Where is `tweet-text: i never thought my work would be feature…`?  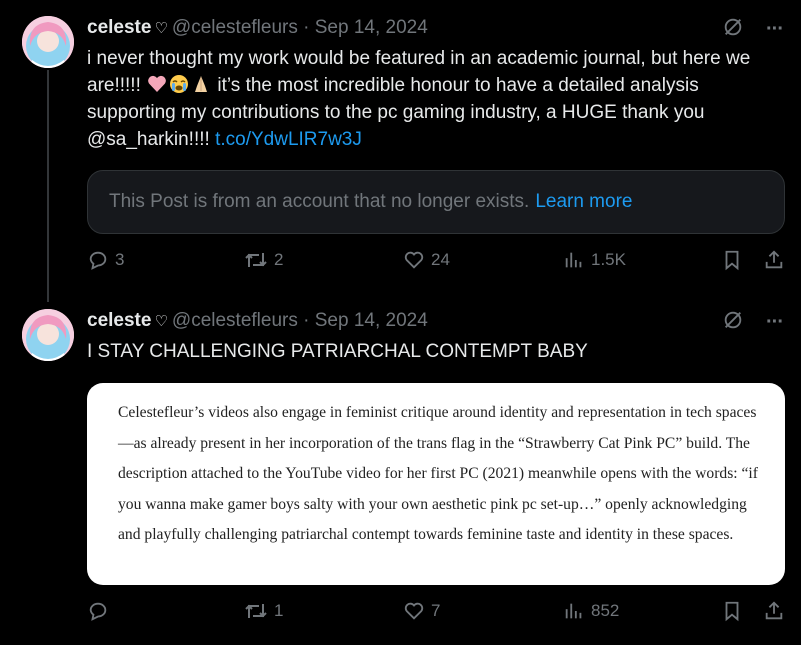 tweet-text: i never thought my work would be feature… is located at coordinates (437, 99).